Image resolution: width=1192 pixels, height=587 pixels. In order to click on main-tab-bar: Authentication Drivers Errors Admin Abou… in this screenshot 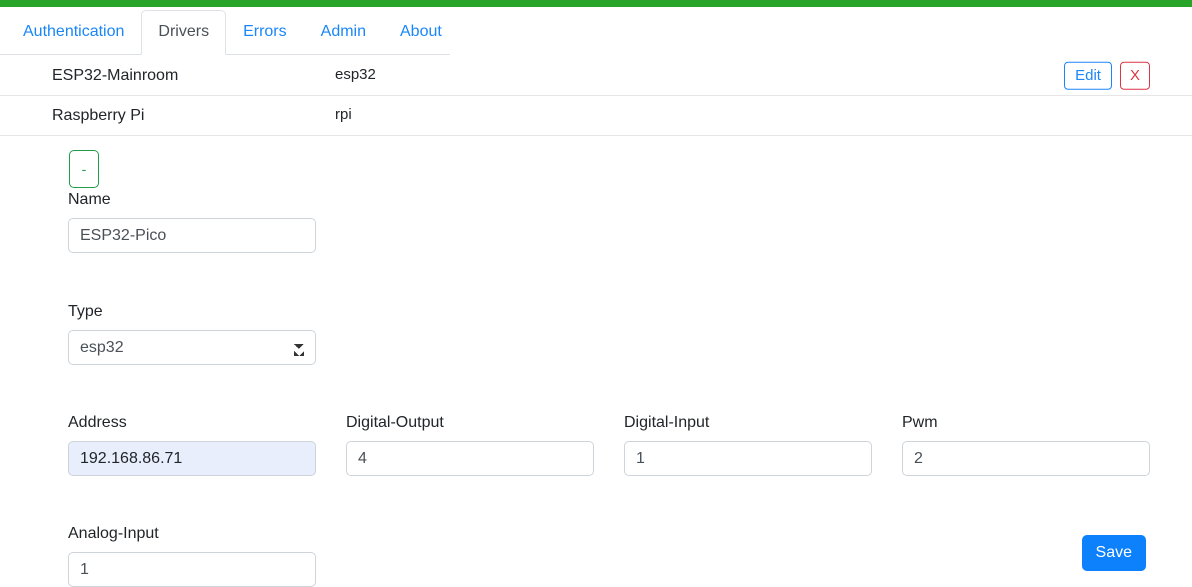, I will do `click(225, 31)`.